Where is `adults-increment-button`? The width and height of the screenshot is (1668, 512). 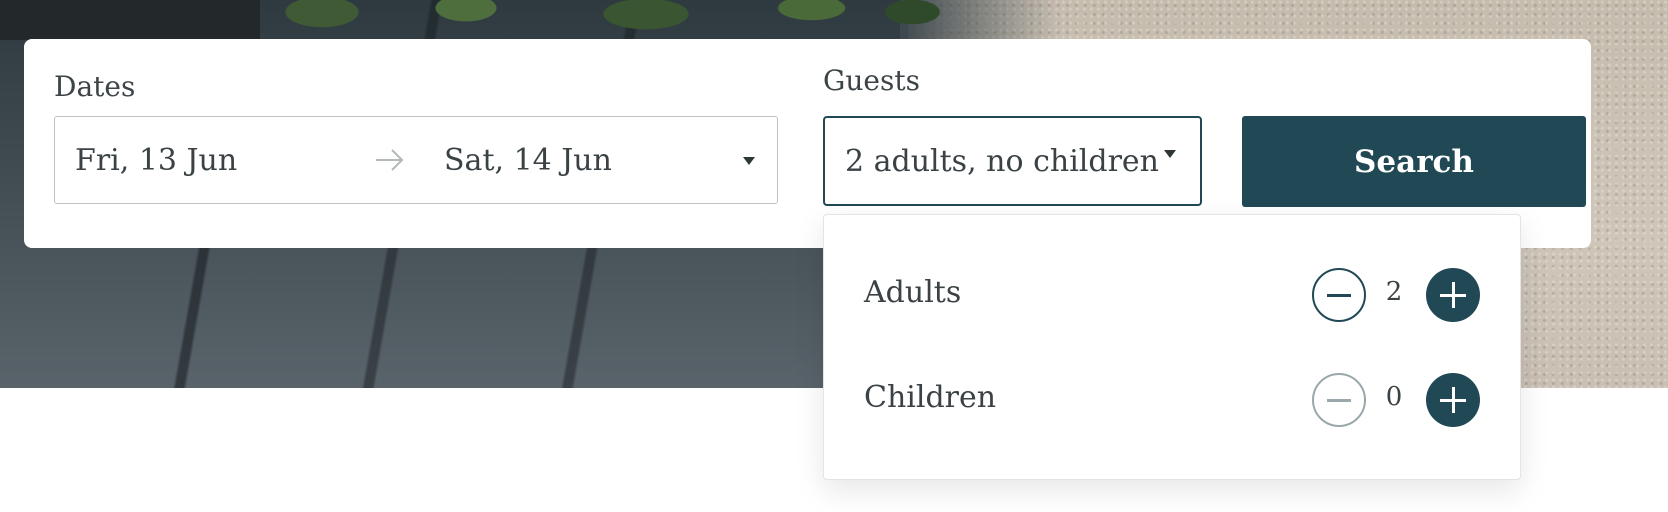 adults-increment-button is located at coordinates (1453, 295).